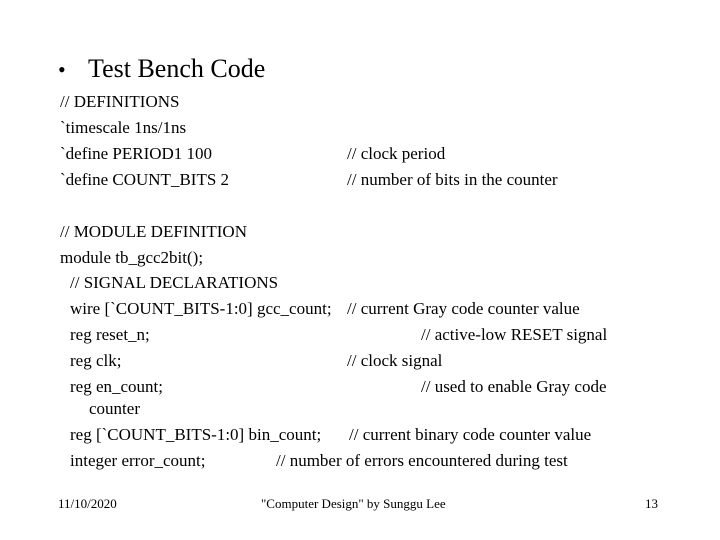 The width and height of the screenshot is (720, 540). I want to click on footer-page-number: 13, so click(651, 503).